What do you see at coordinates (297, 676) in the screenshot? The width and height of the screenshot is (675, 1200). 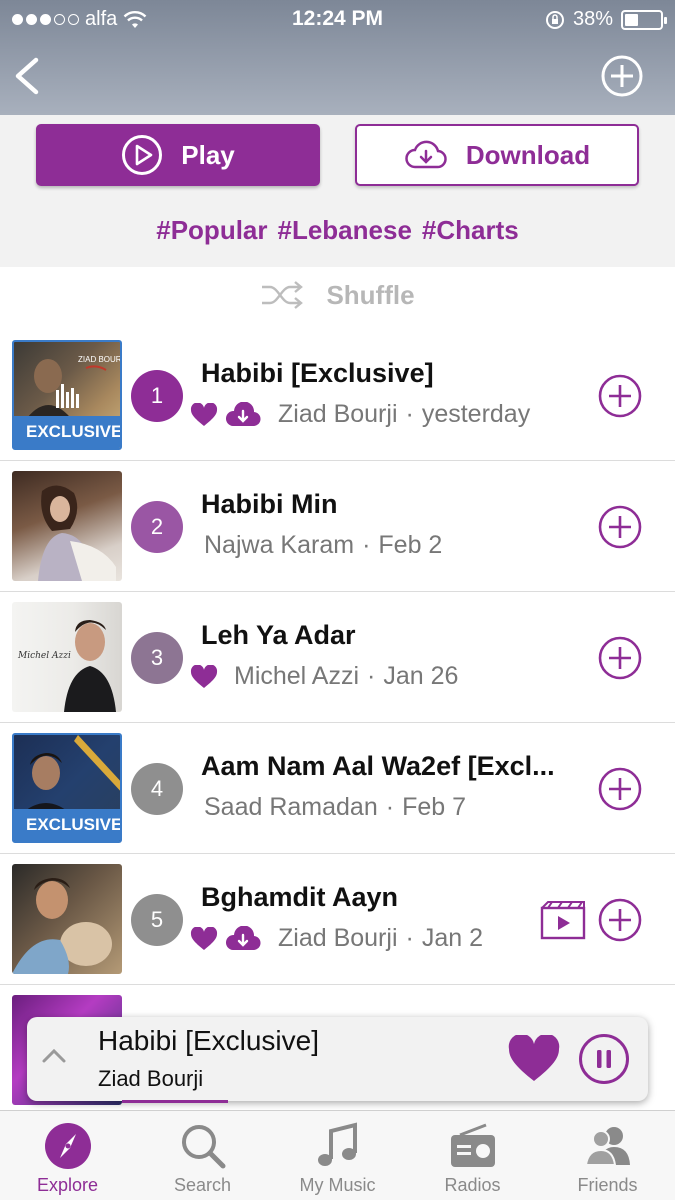 I see `artist-name: Michel Azzi` at bounding box center [297, 676].